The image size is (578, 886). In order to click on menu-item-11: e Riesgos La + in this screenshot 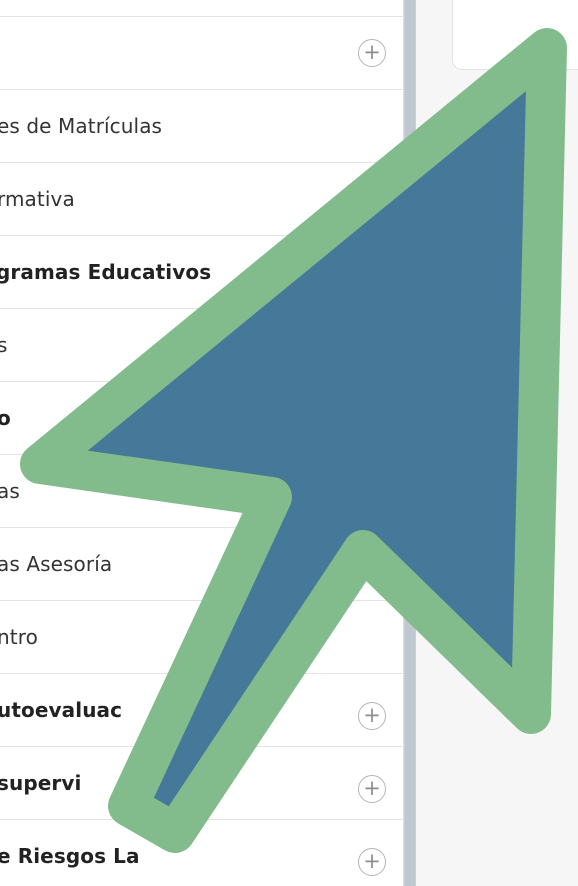, I will do `click(202, 853)`.